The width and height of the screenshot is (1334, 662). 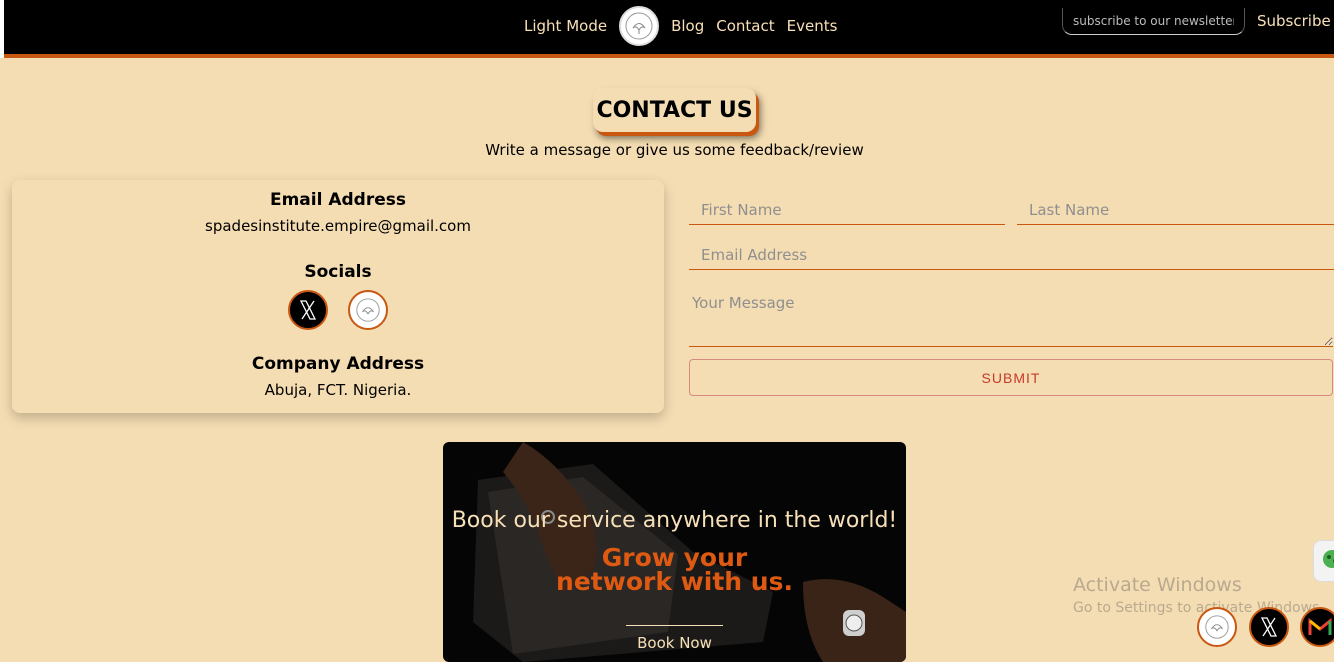 What do you see at coordinates (368, 310) in the screenshot?
I see `logo-icon` at bounding box center [368, 310].